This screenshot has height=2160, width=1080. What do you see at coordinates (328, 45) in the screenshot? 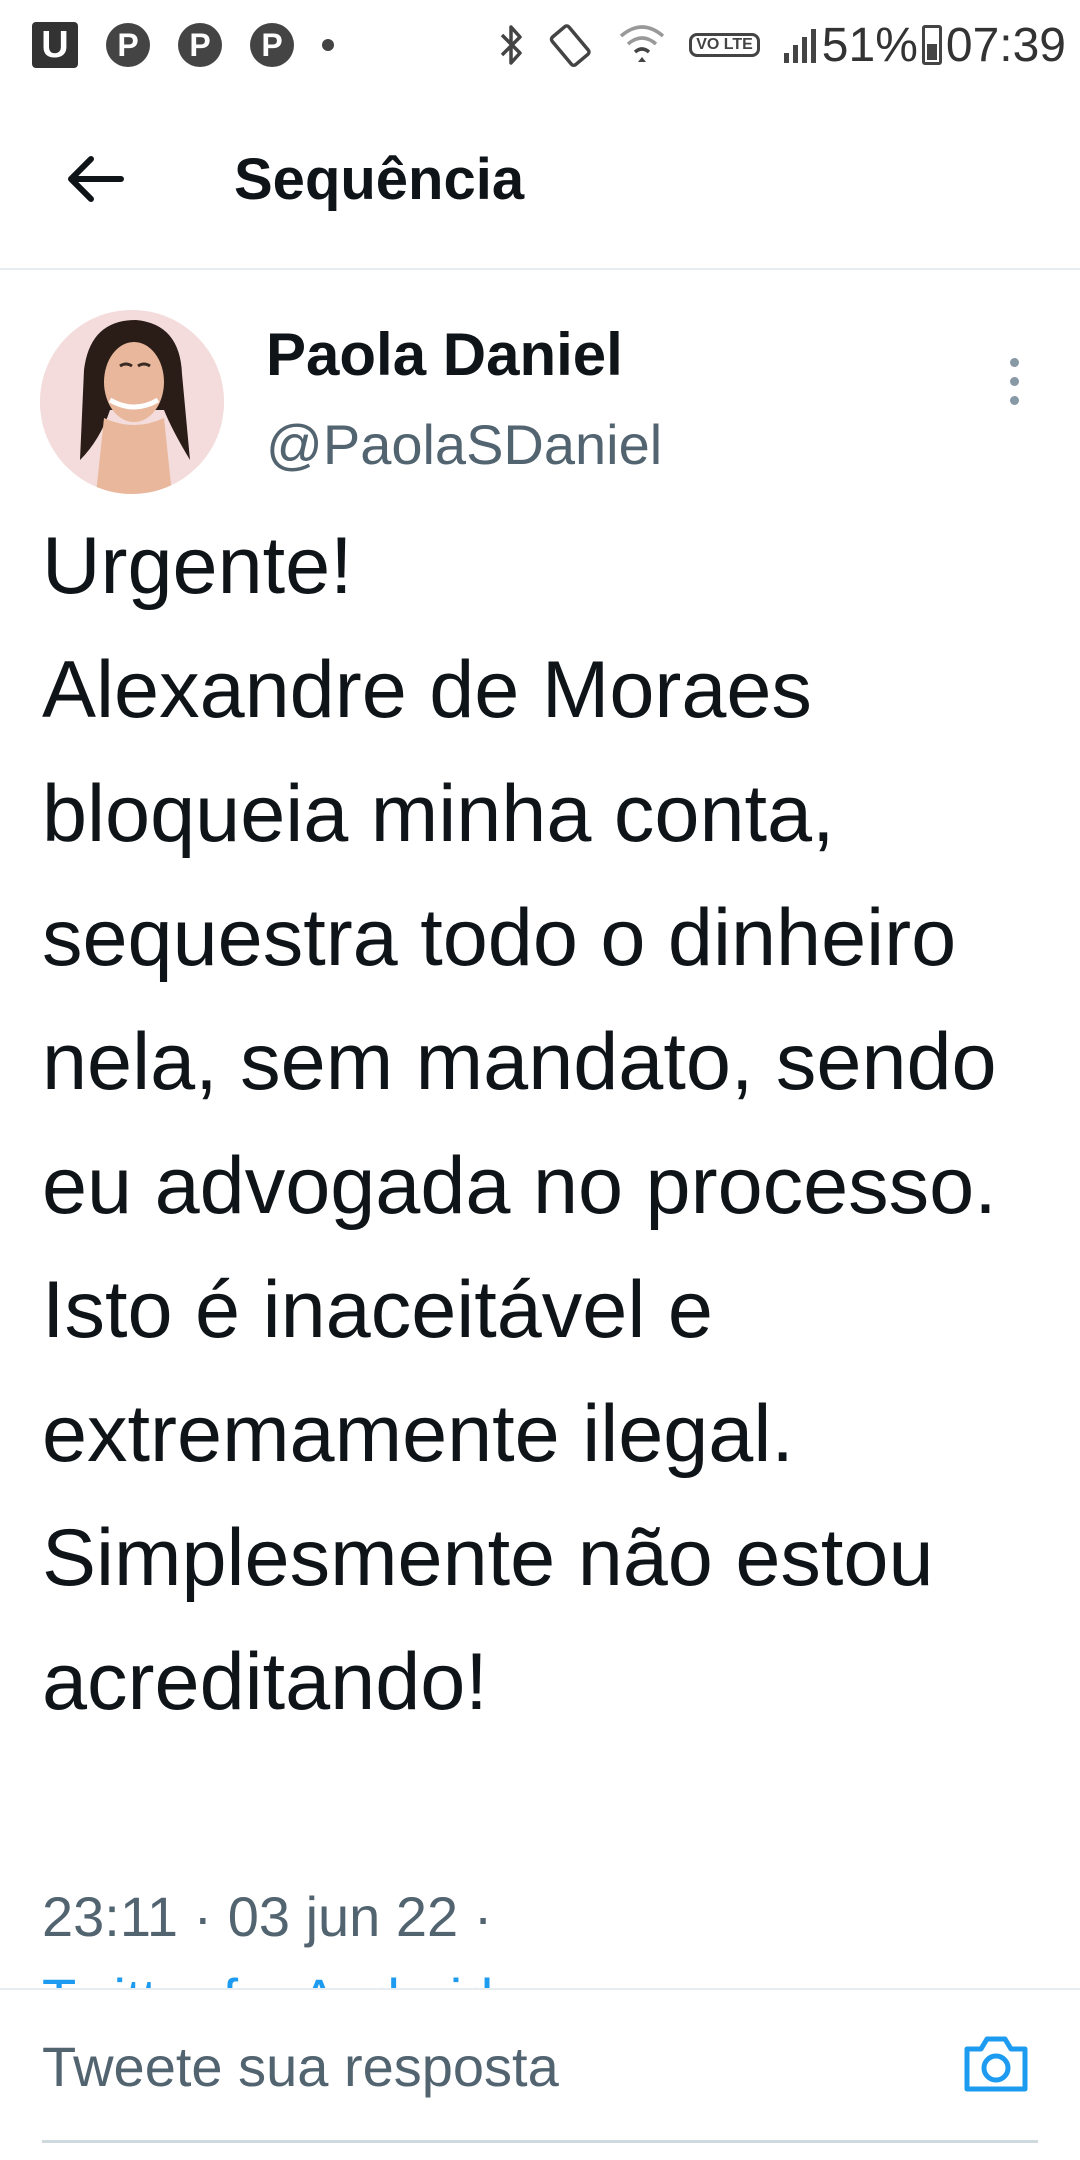
I see `dot-icon` at bounding box center [328, 45].